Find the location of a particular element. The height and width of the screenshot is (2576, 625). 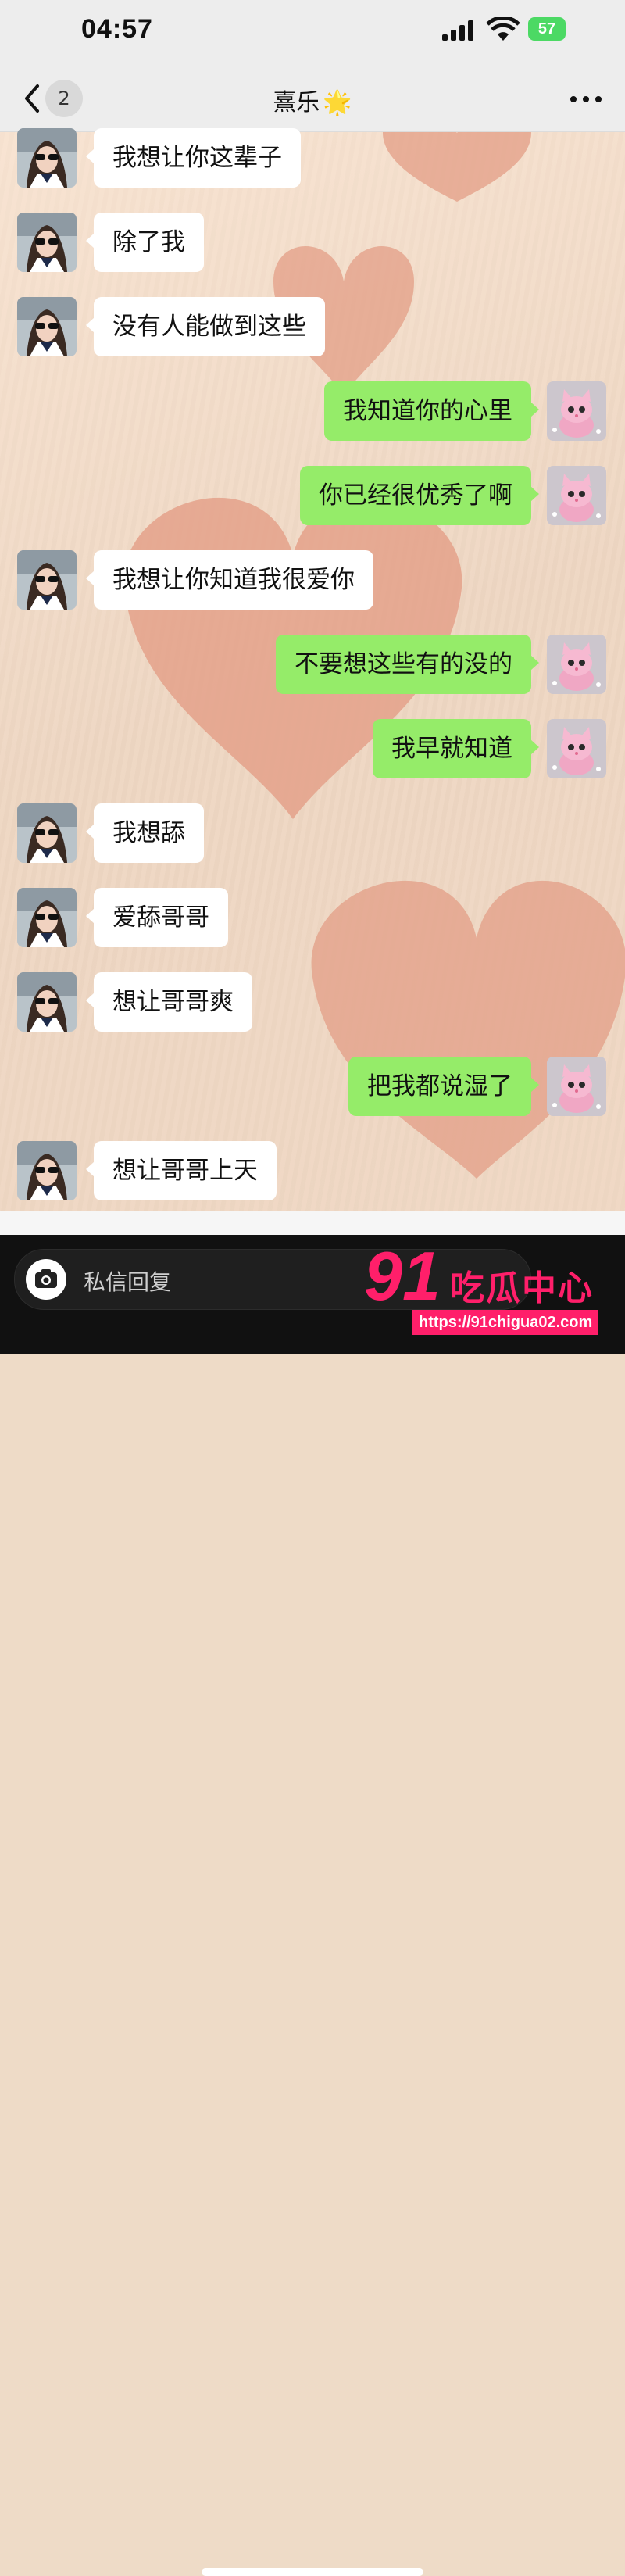

message-row: 我想舔 is located at coordinates (312, 833).